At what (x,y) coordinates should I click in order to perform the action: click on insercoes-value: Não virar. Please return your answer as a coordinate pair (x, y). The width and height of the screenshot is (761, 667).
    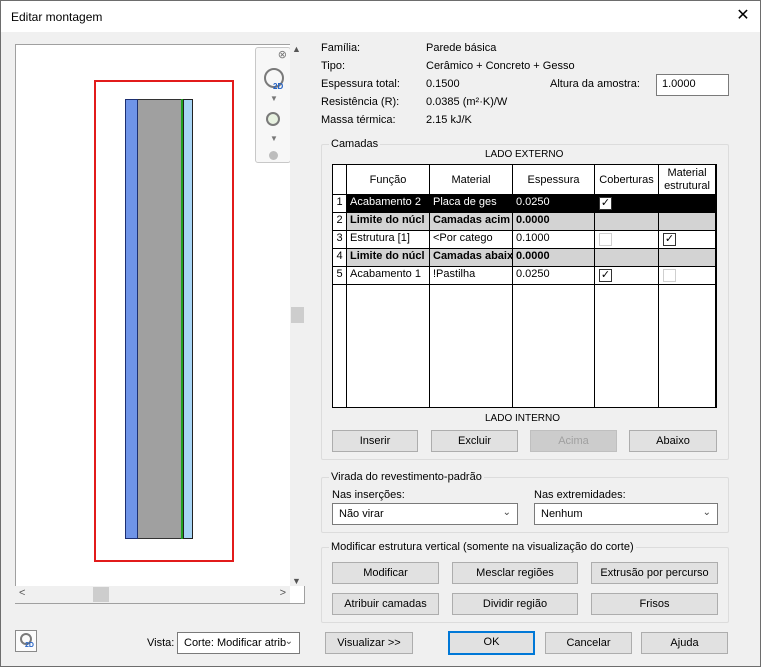
    Looking at the image, I should click on (361, 514).